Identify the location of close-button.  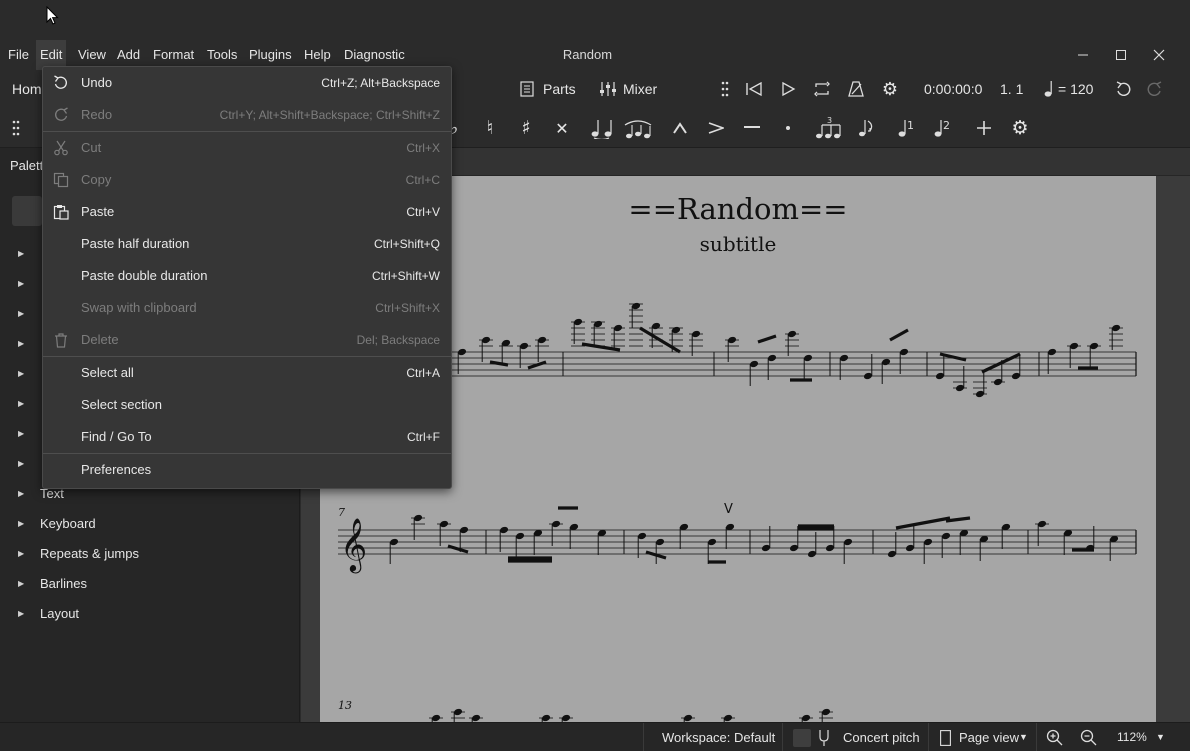
(1159, 55).